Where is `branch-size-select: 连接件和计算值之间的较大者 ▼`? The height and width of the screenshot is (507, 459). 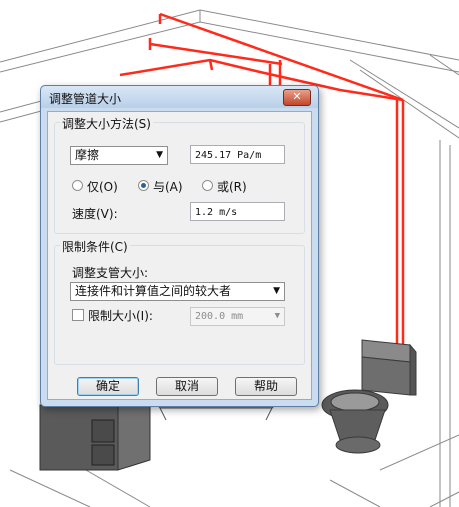
branch-size-select: 连接件和计算值之间的较大者 ▼ is located at coordinates (177, 291).